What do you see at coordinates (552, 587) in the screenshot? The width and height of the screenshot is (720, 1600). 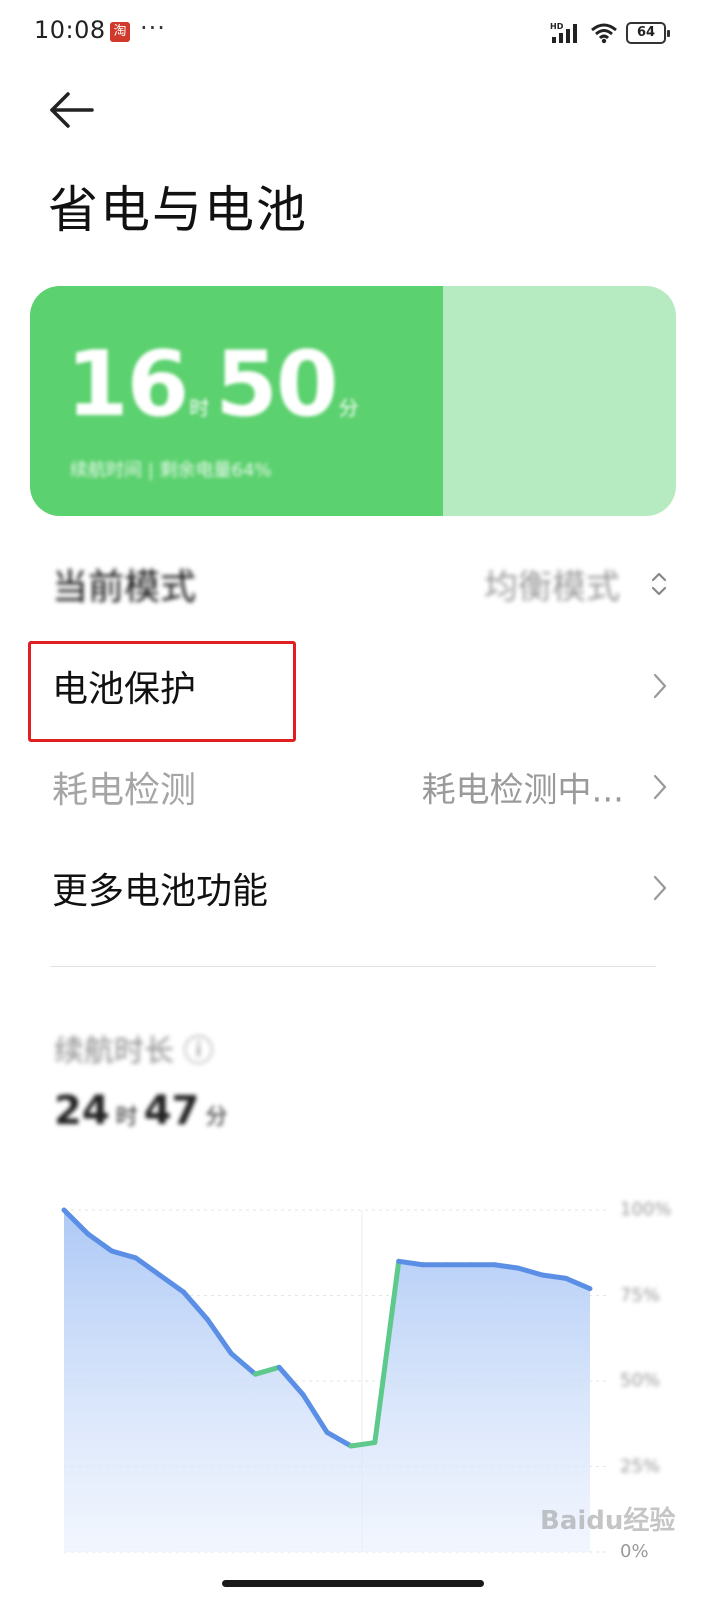 I see `current-mode-value: 均衡模式` at bounding box center [552, 587].